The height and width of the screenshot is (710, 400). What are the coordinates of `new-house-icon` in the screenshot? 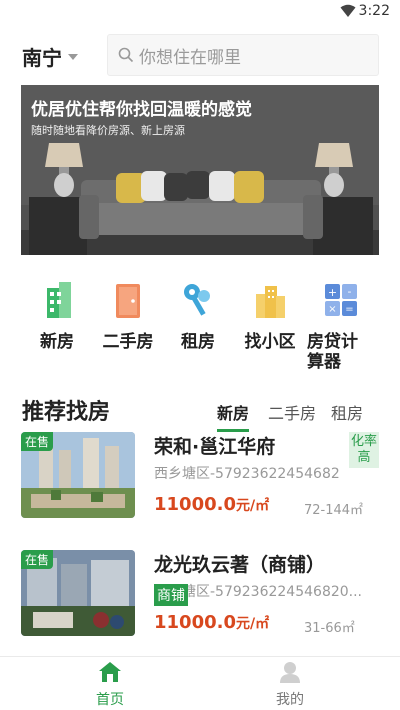 It's located at (59, 300).